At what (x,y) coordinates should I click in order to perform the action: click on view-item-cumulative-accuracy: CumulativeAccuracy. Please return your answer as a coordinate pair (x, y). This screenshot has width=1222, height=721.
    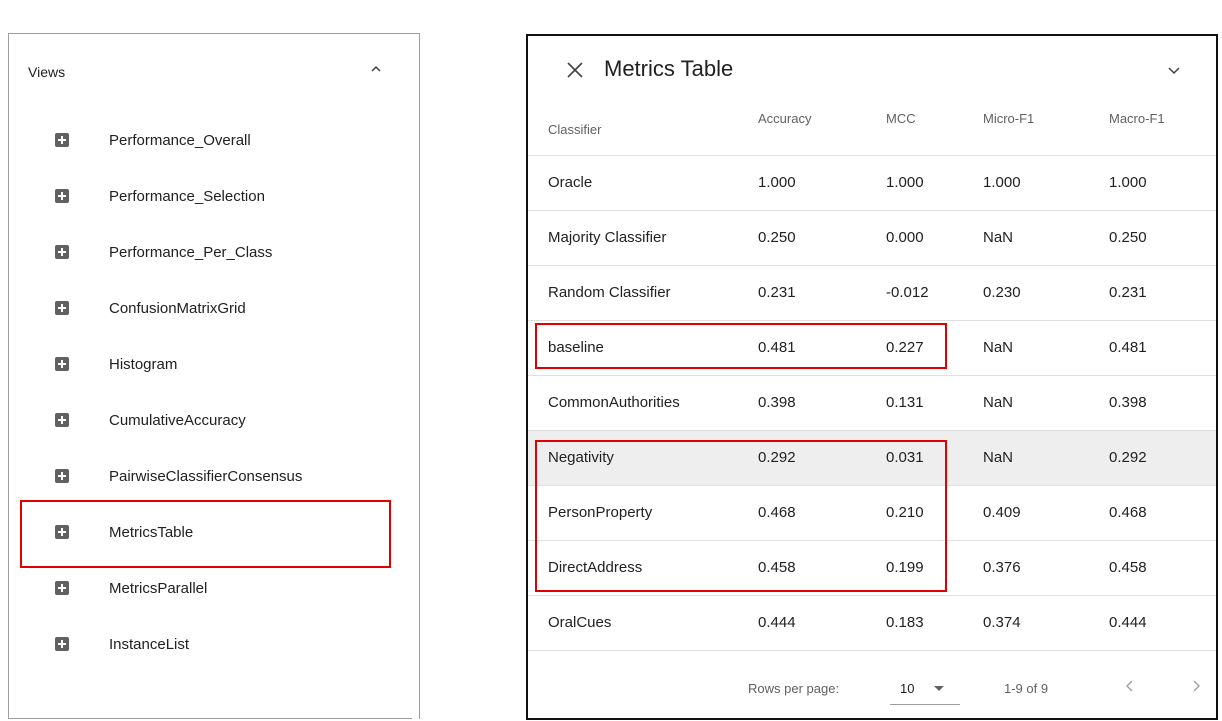
    Looking at the image, I should click on (220, 420).